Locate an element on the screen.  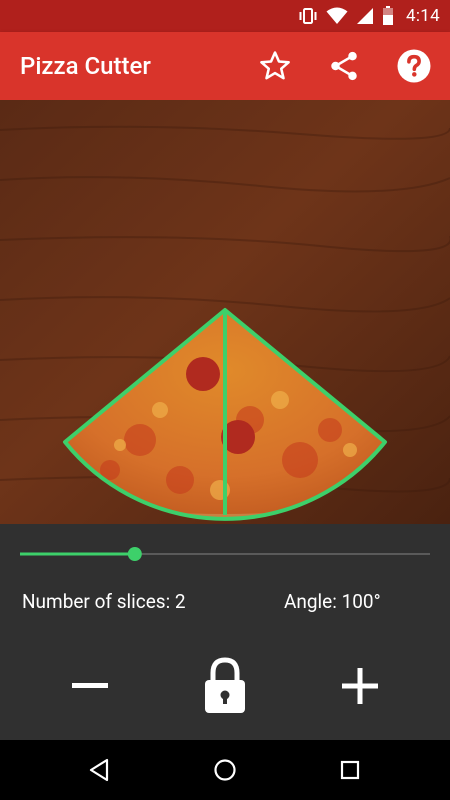
increase-slices-button is located at coordinates (360, 686).